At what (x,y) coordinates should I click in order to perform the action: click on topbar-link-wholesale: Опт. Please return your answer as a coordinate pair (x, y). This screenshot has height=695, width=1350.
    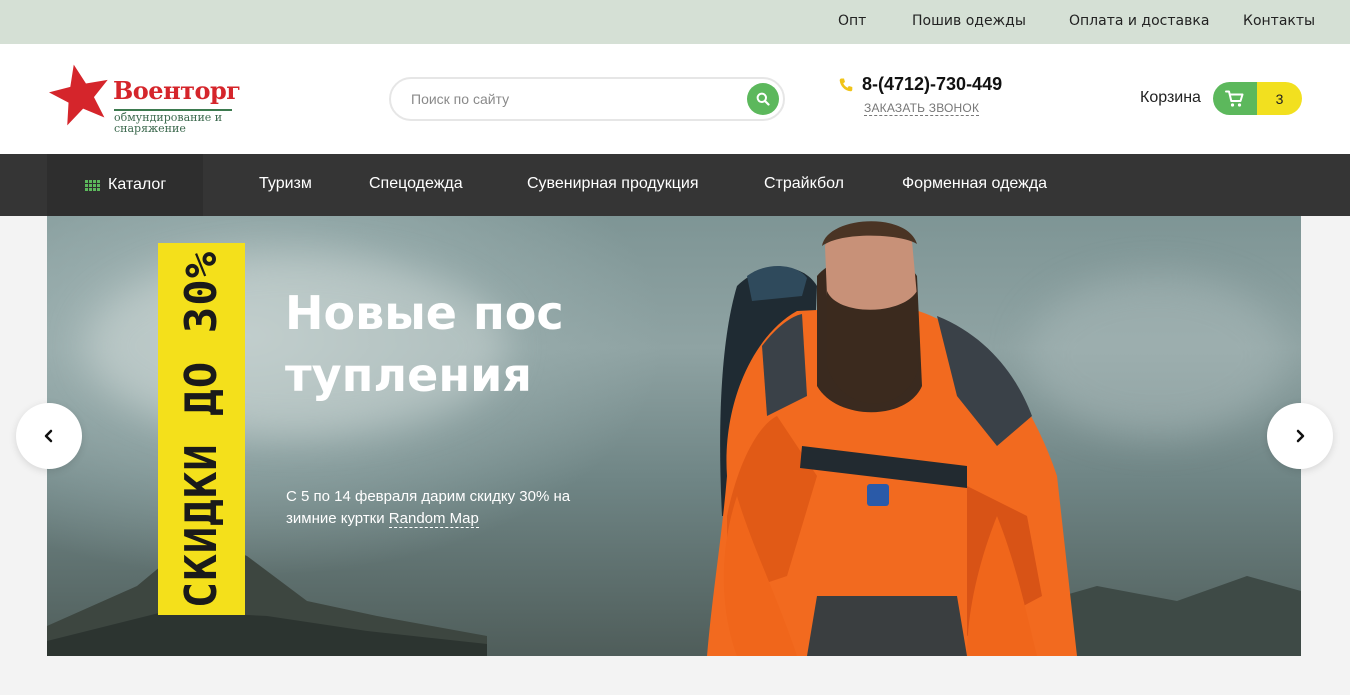
    Looking at the image, I should click on (852, 21).